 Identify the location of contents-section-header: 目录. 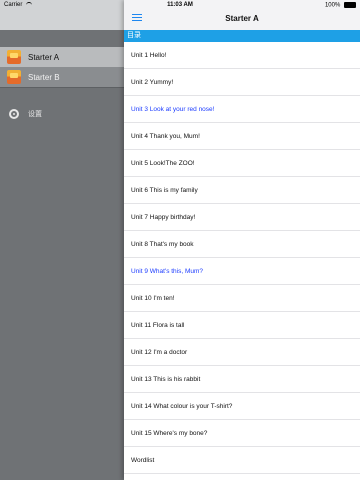
(242, 36).